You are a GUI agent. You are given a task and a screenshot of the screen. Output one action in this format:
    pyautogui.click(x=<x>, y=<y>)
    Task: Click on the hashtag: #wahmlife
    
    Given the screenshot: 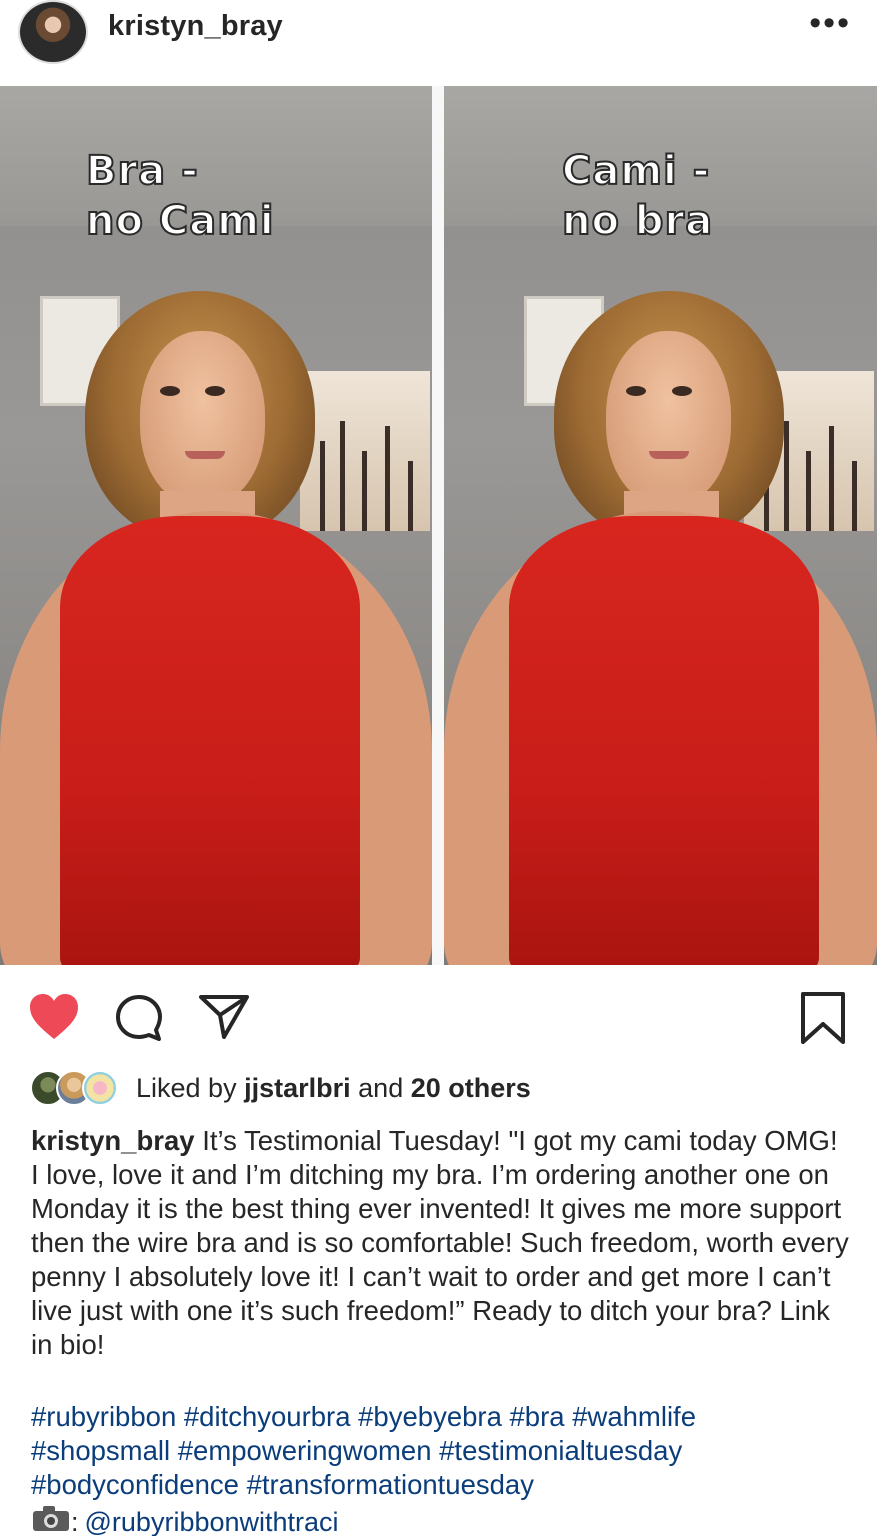 What is the action you would take?
    pyautogui.click(x=634, y=1416)
    